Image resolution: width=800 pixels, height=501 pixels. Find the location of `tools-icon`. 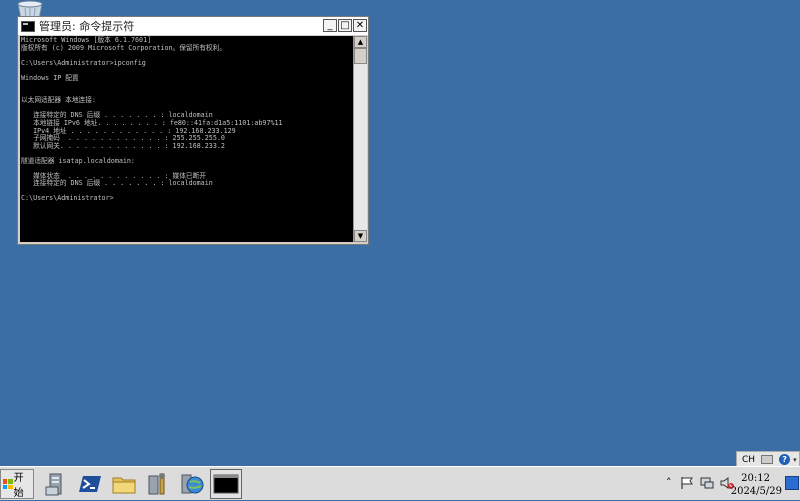

tools-icon is located at coordinates (156, 484).